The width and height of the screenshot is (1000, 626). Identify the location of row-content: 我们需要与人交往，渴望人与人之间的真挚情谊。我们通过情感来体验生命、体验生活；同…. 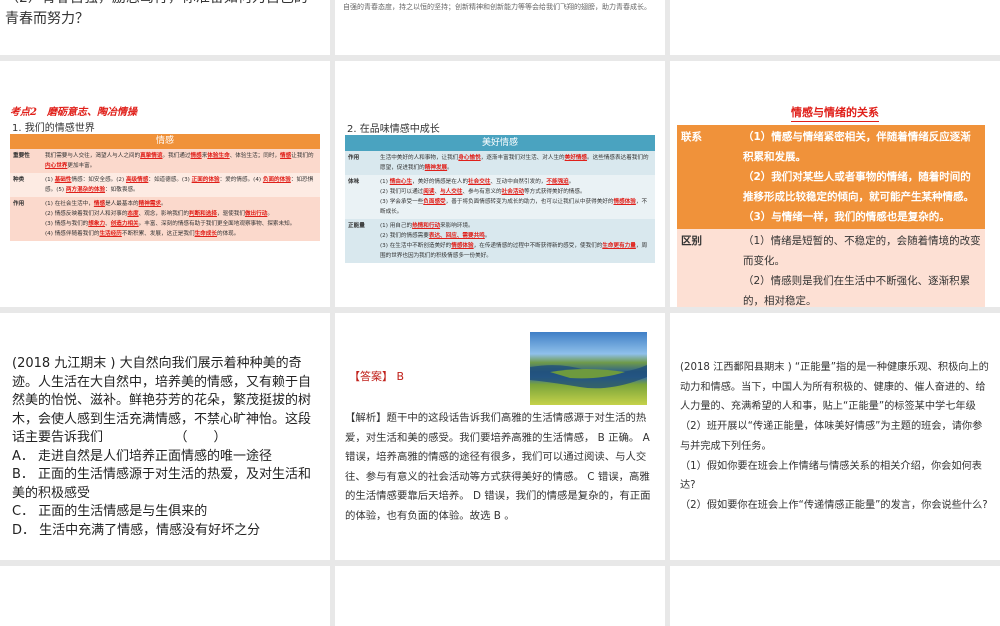
(181, 161).